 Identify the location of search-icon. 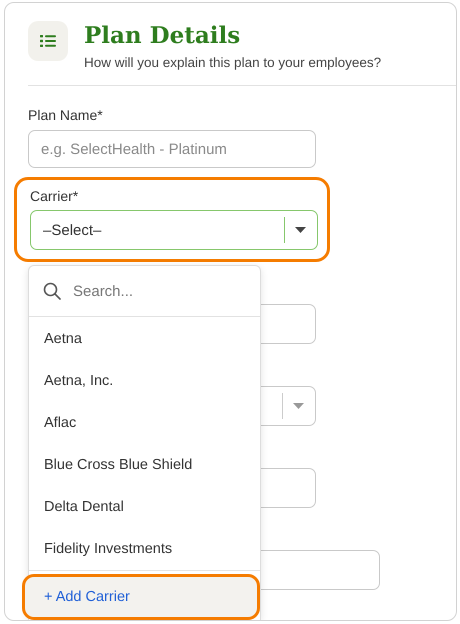
(52, 291).